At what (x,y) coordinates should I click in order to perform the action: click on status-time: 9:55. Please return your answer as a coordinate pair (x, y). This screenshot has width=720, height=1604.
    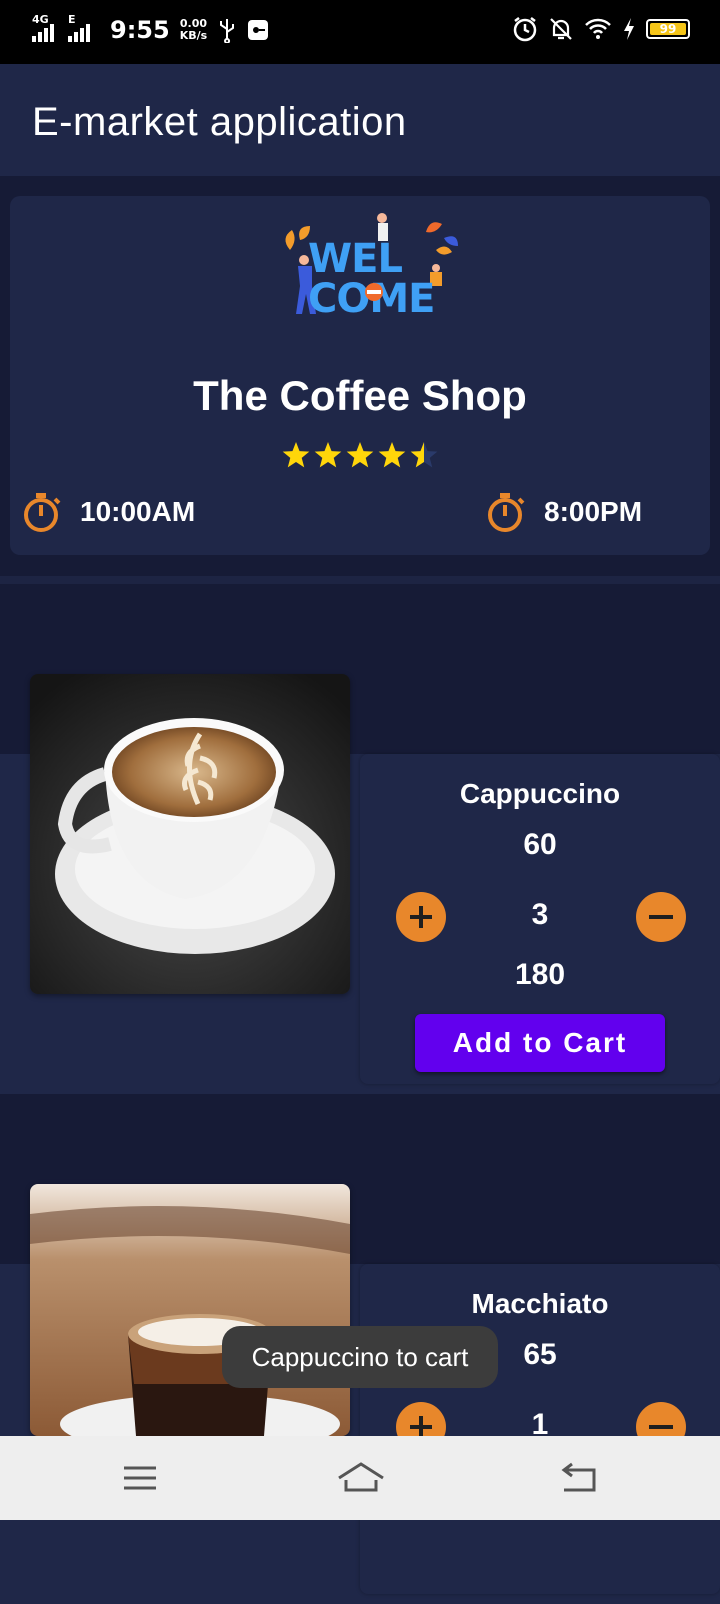
    Looking at the image, I should click on (140, 30).